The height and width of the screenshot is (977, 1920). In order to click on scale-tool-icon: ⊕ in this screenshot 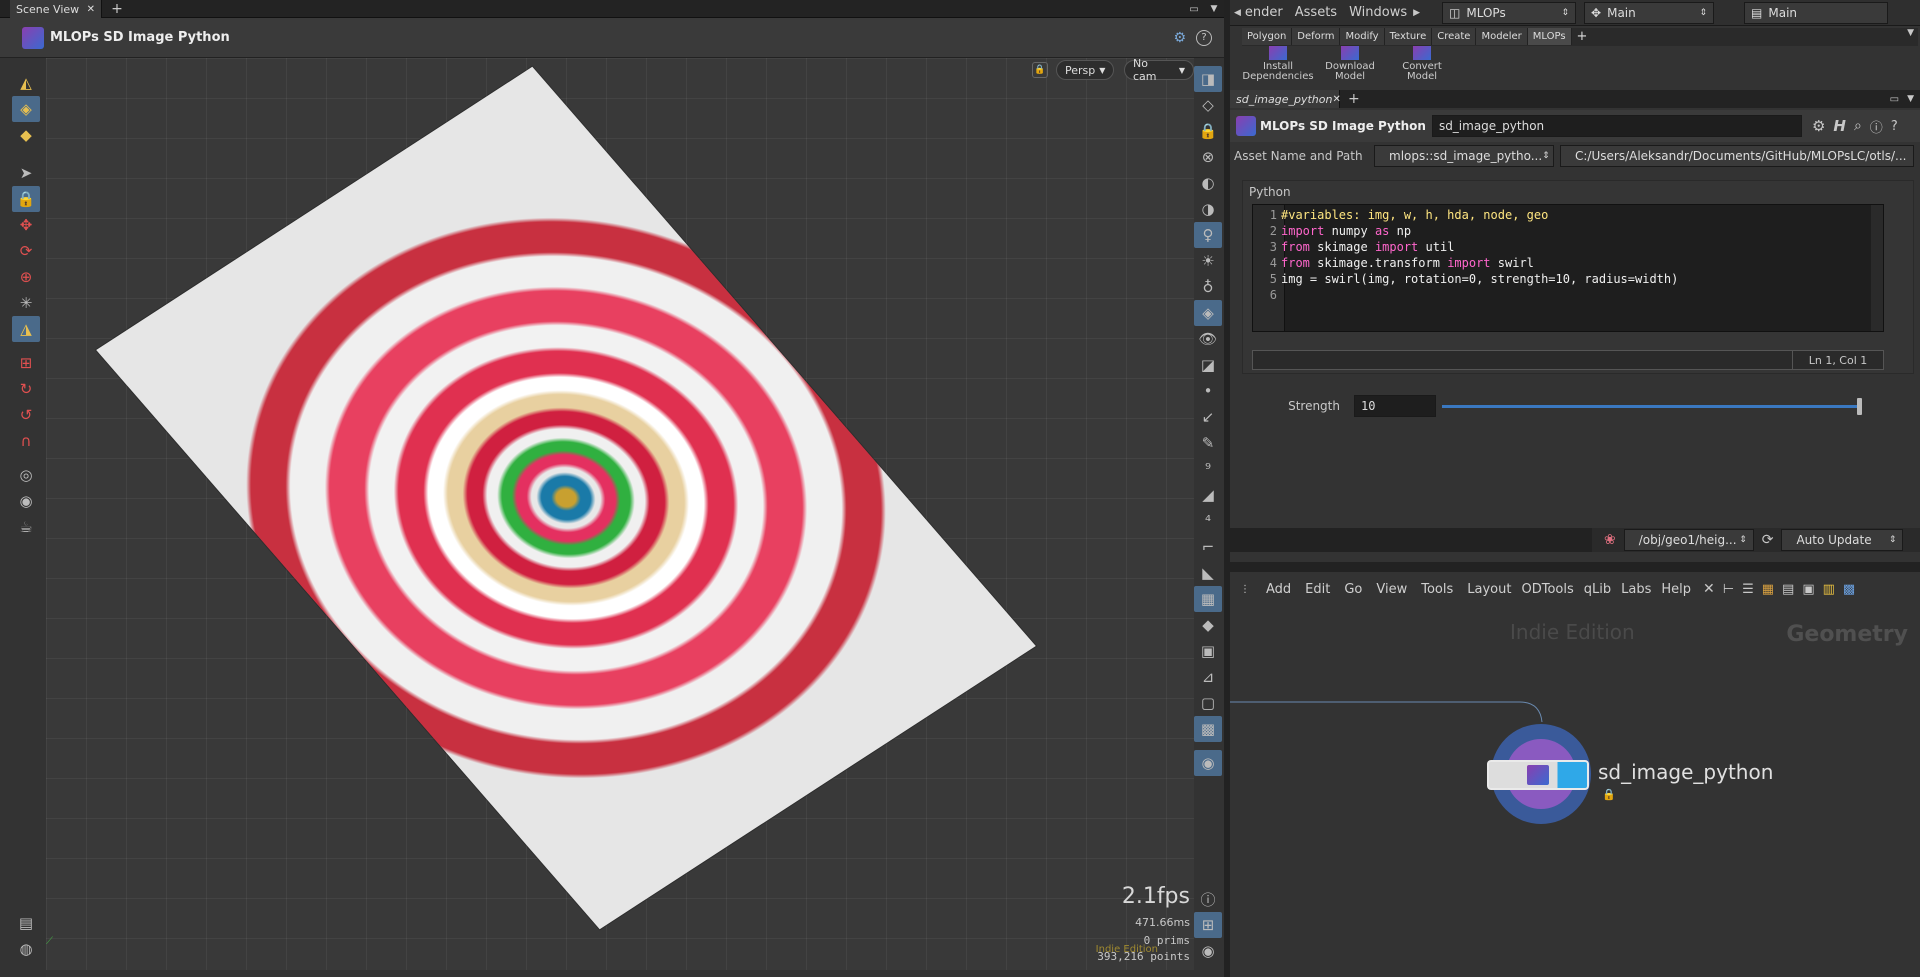, I will do `click(26, 277)`.